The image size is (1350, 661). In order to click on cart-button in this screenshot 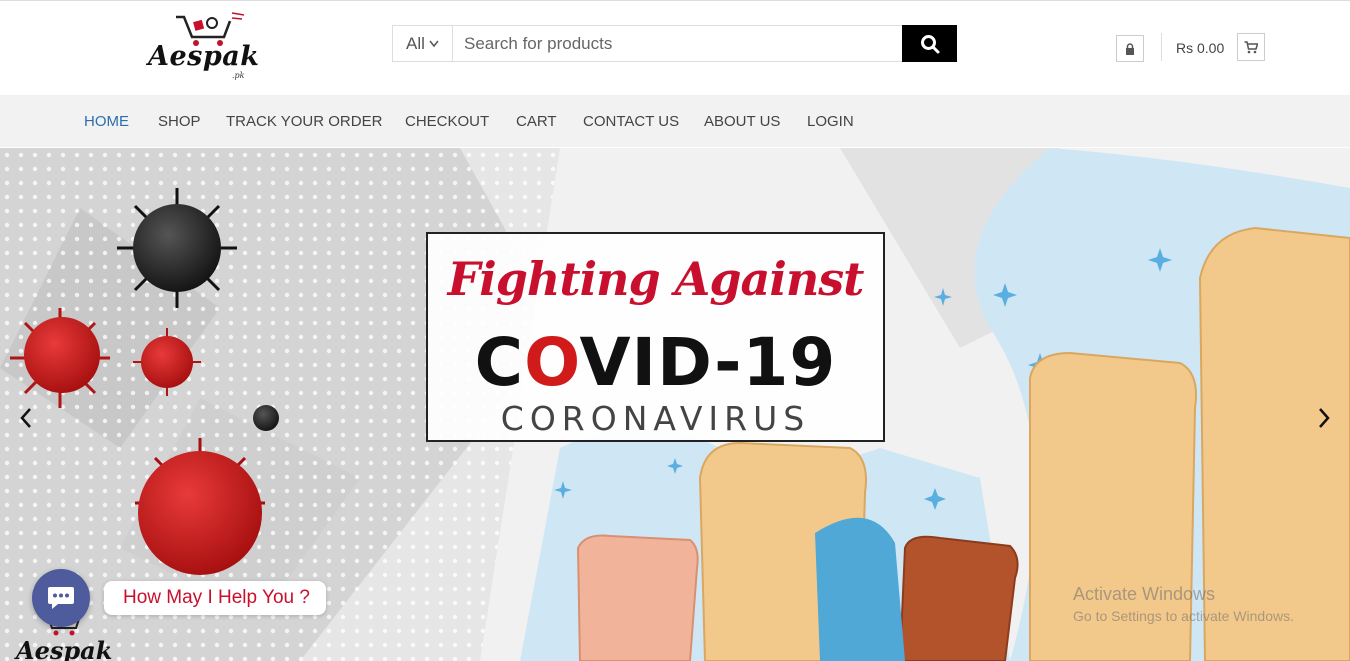, I will do `click(1251, 47)`.